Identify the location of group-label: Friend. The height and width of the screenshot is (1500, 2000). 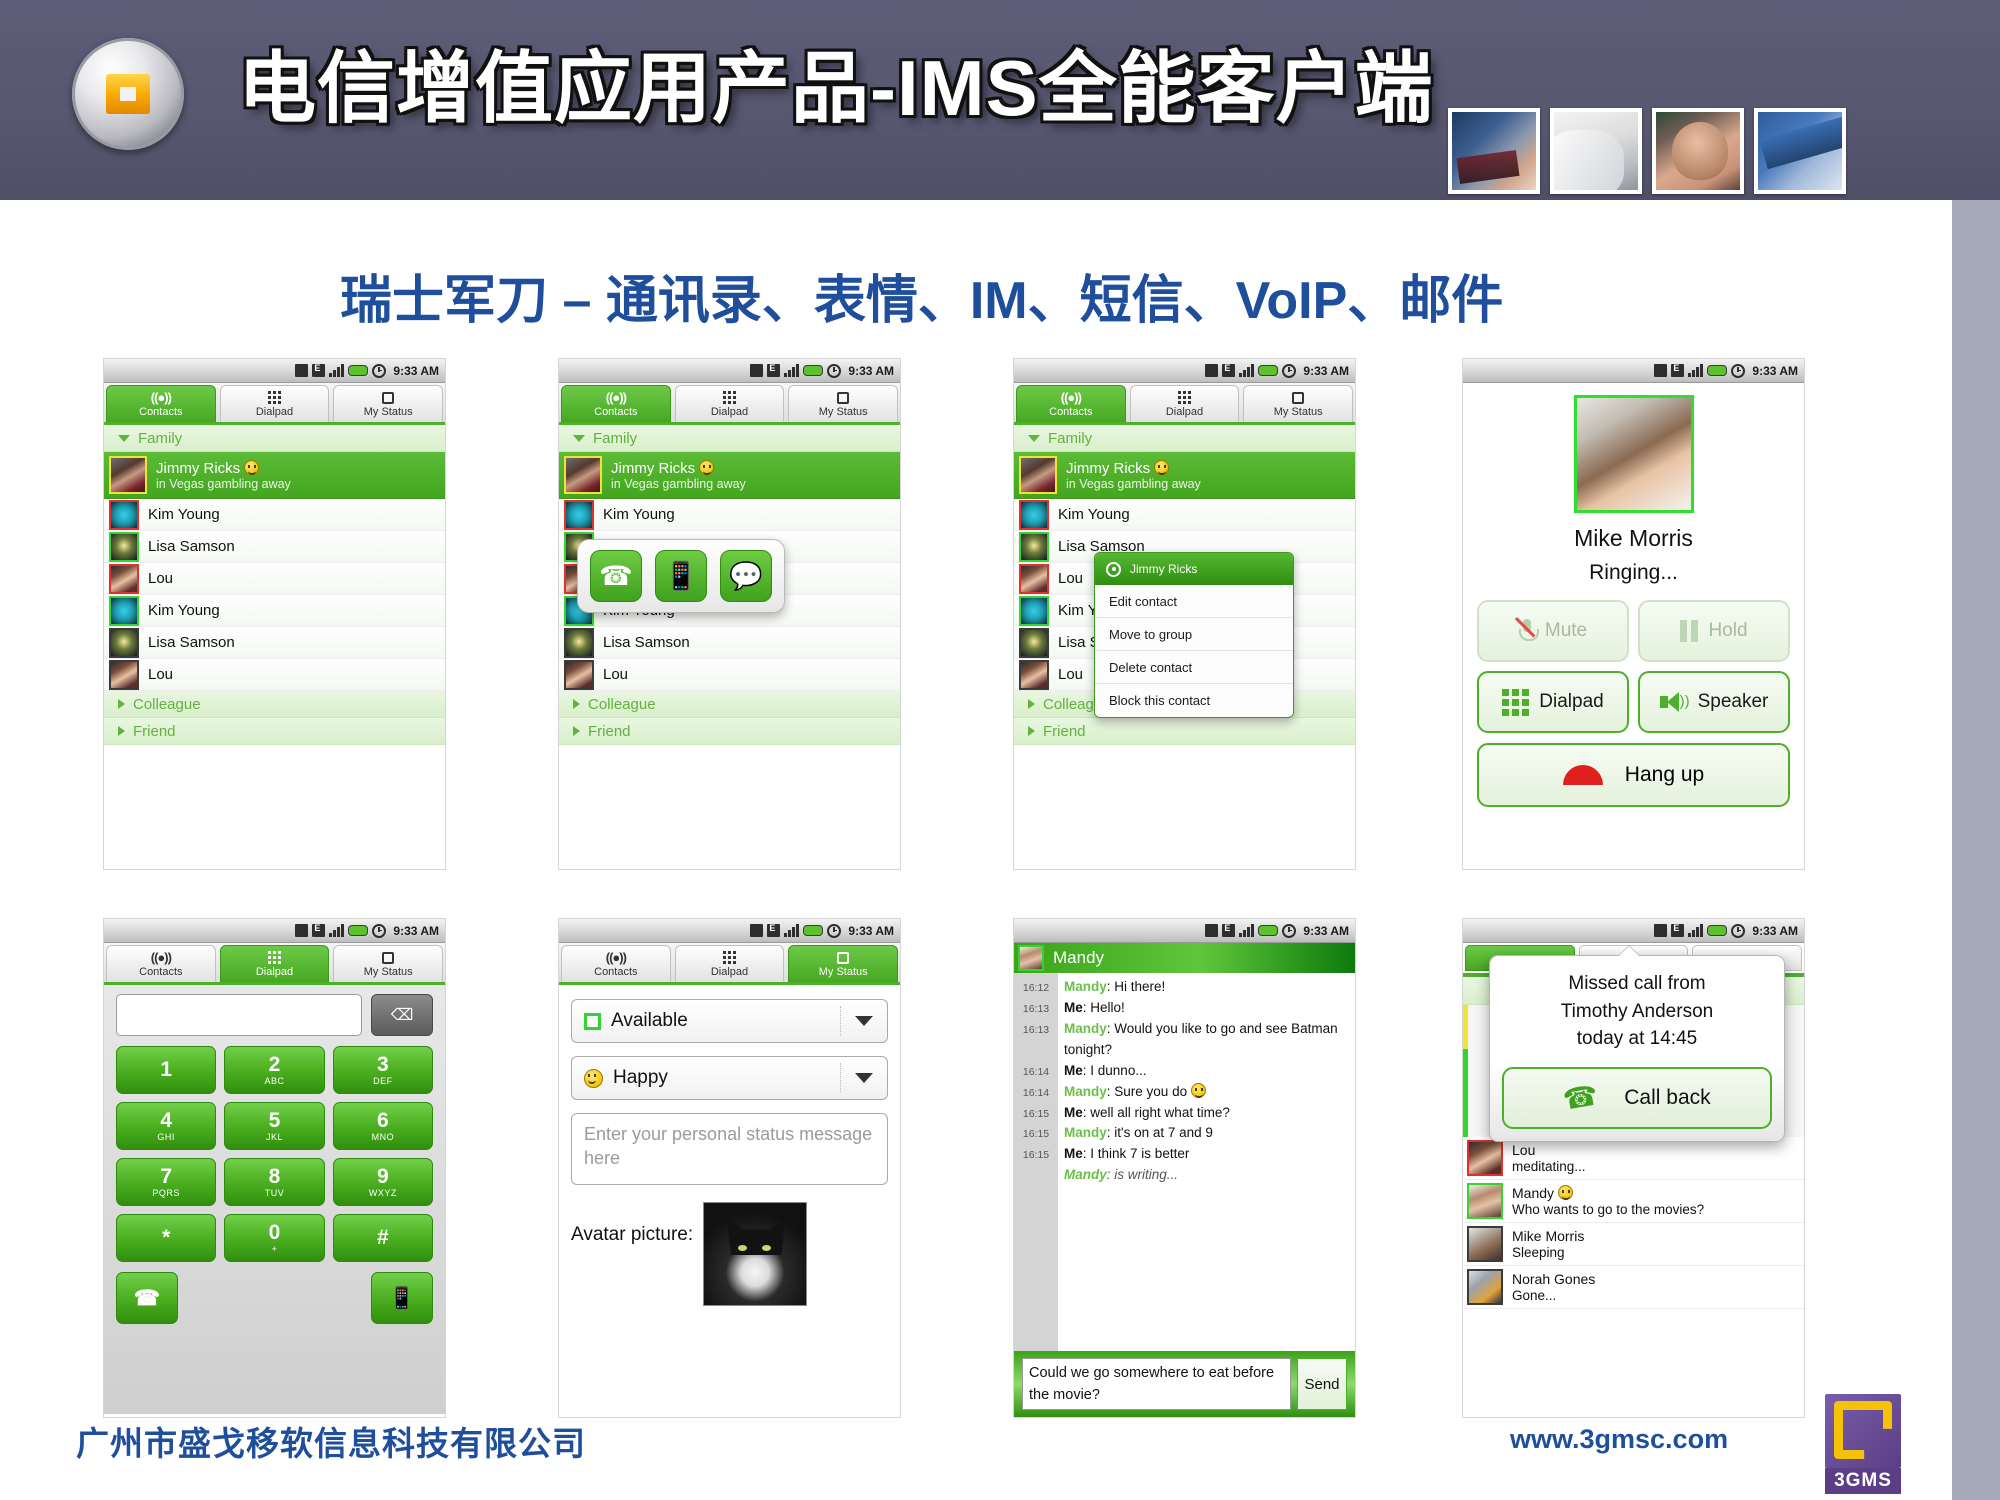
(154, 731).